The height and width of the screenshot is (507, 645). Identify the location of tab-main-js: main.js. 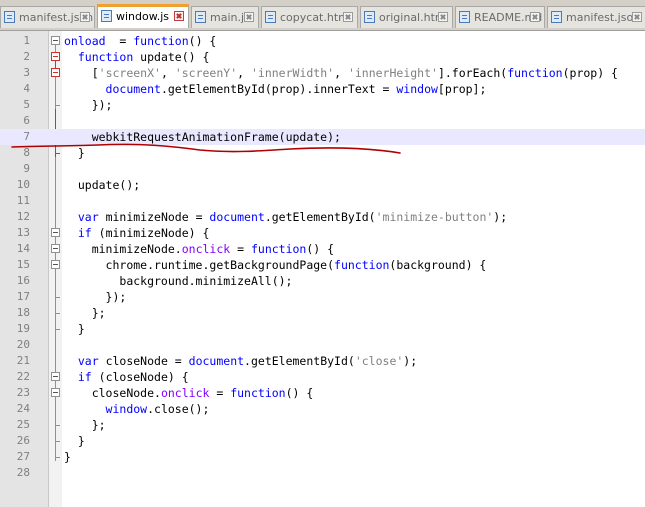
(225, 17).